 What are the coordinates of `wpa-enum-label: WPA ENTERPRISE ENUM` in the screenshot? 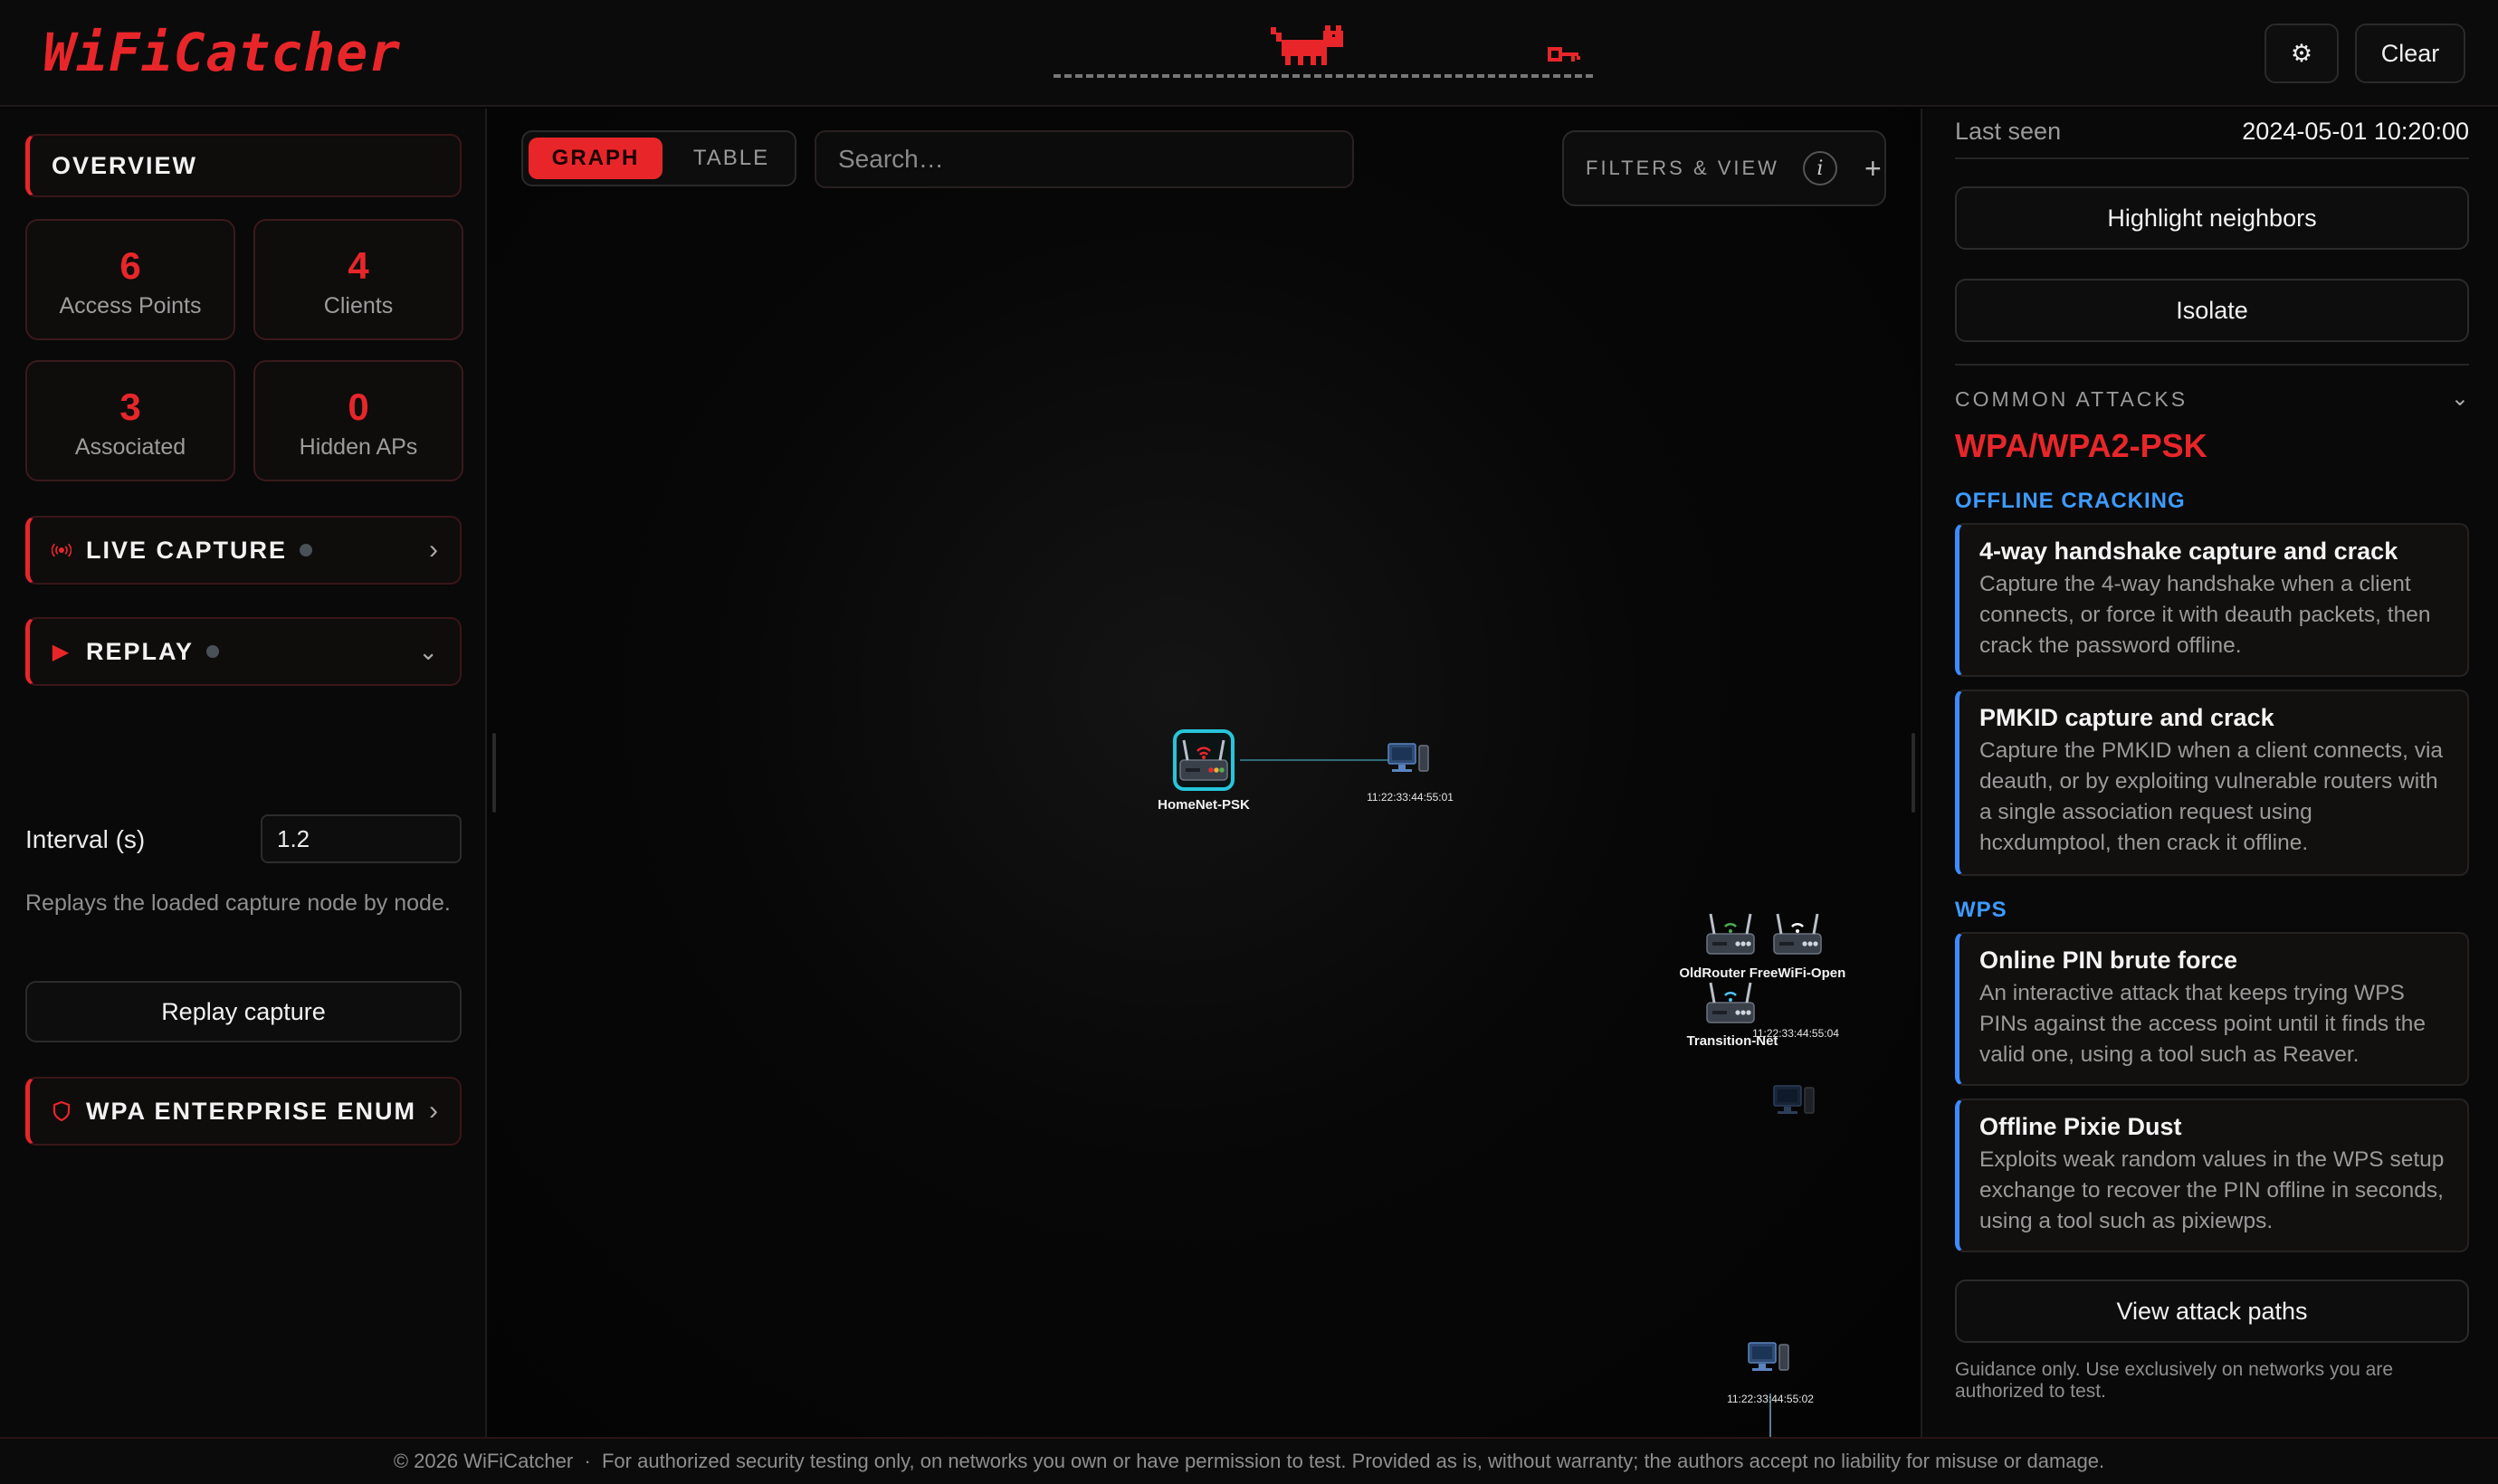 It's located at (251, 1111).